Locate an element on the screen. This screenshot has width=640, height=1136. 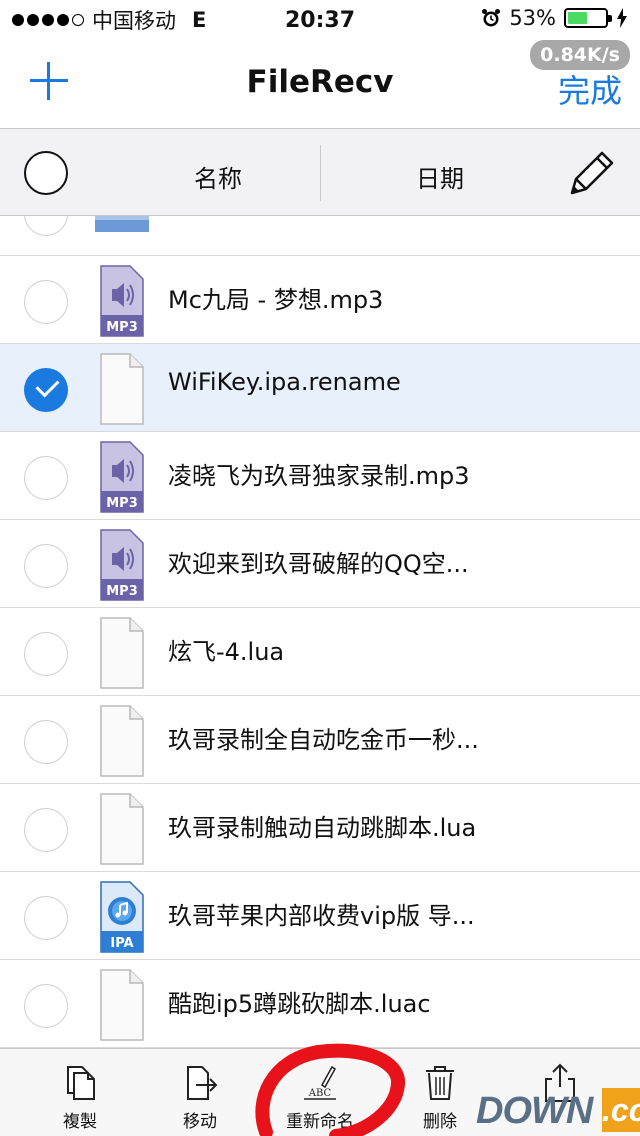
file-name: 炫飞-4.lua is located at coordinates (226, 652).